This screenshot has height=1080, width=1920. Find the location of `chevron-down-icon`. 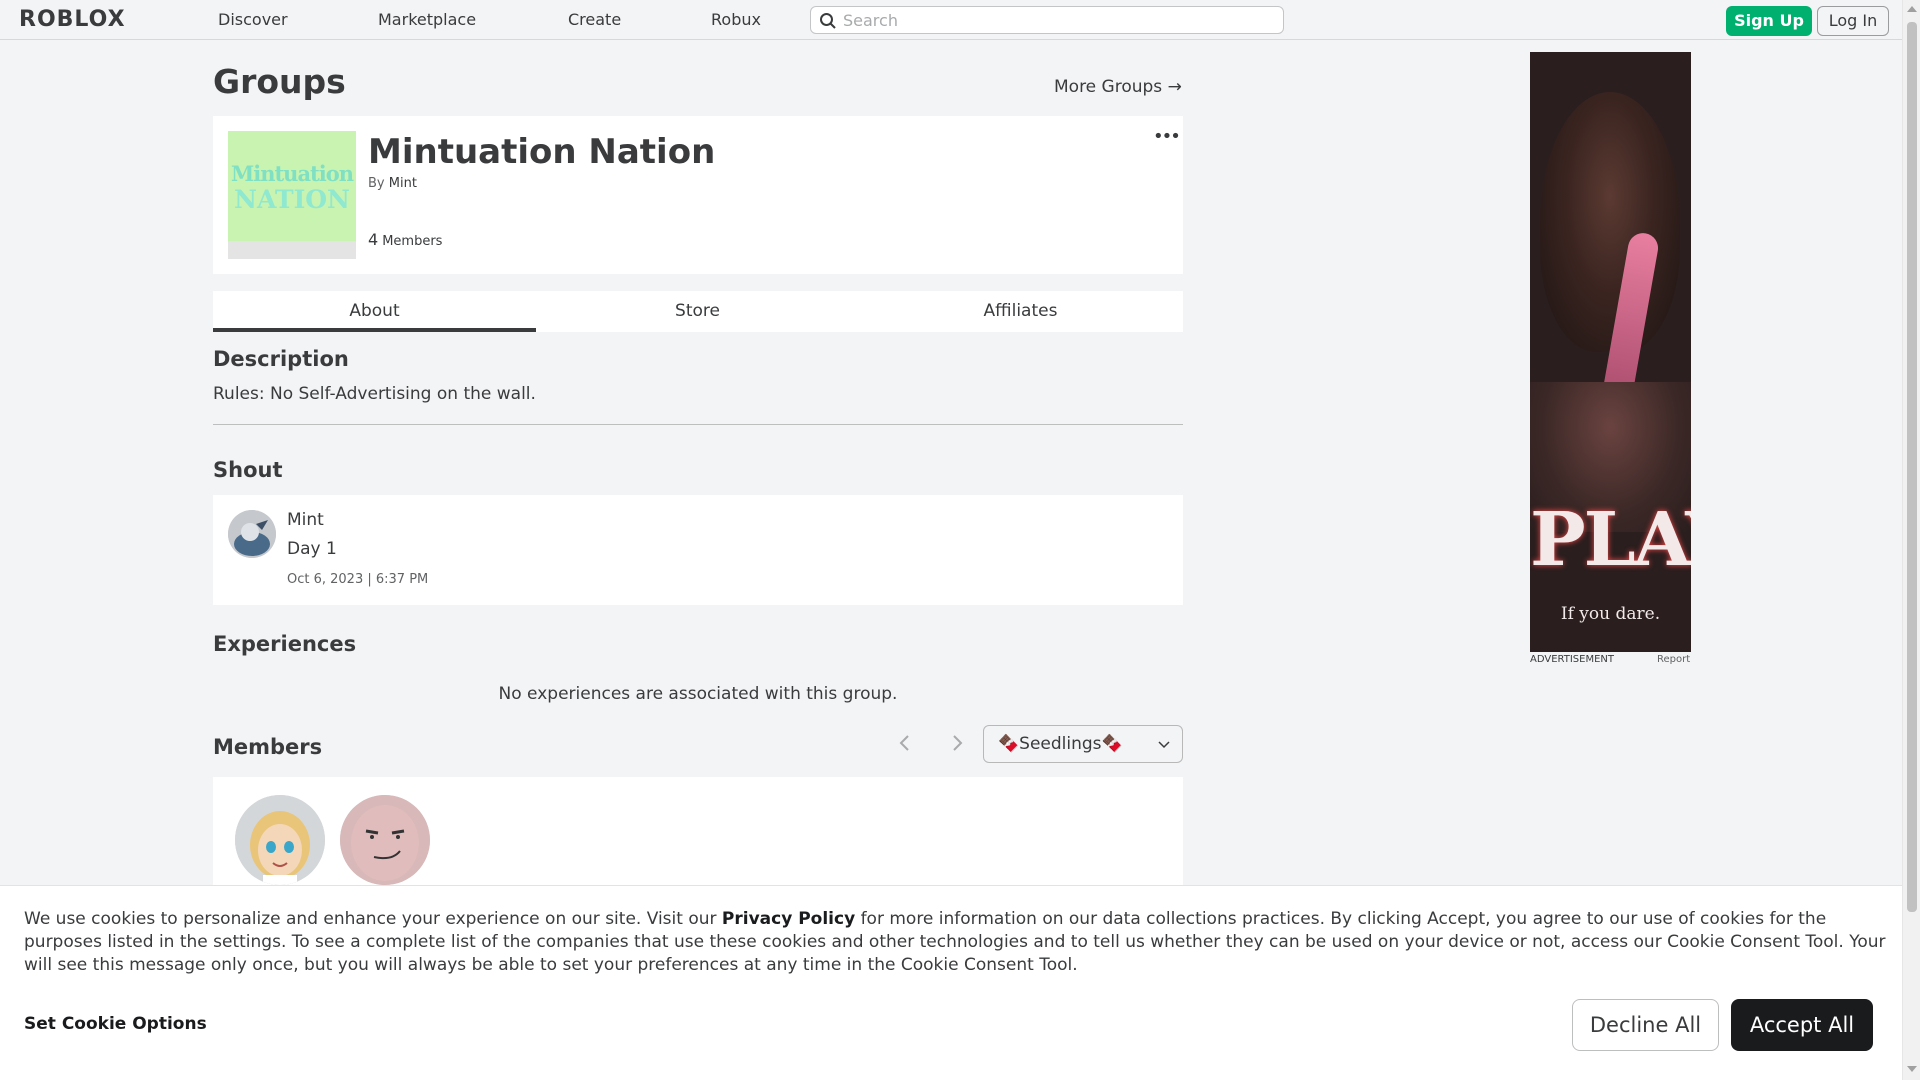

chevron-down-icon is located at coordinates (1164, 745).